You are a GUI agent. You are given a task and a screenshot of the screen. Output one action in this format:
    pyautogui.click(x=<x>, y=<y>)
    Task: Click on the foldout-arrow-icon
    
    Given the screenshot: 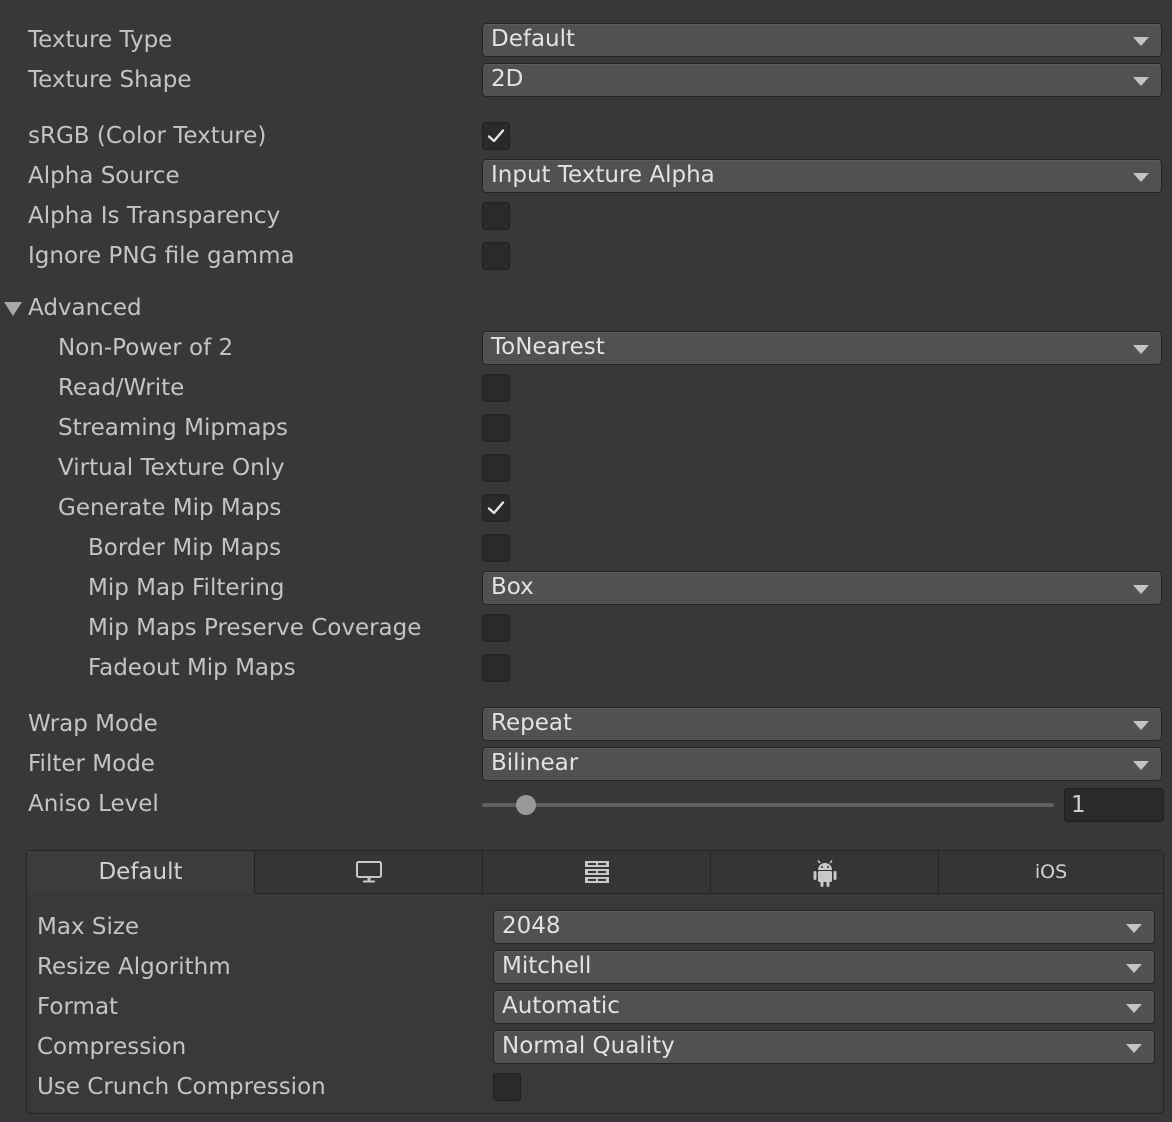 What is the action you would take?
    pyautogui.click(x=13, y=309)
    